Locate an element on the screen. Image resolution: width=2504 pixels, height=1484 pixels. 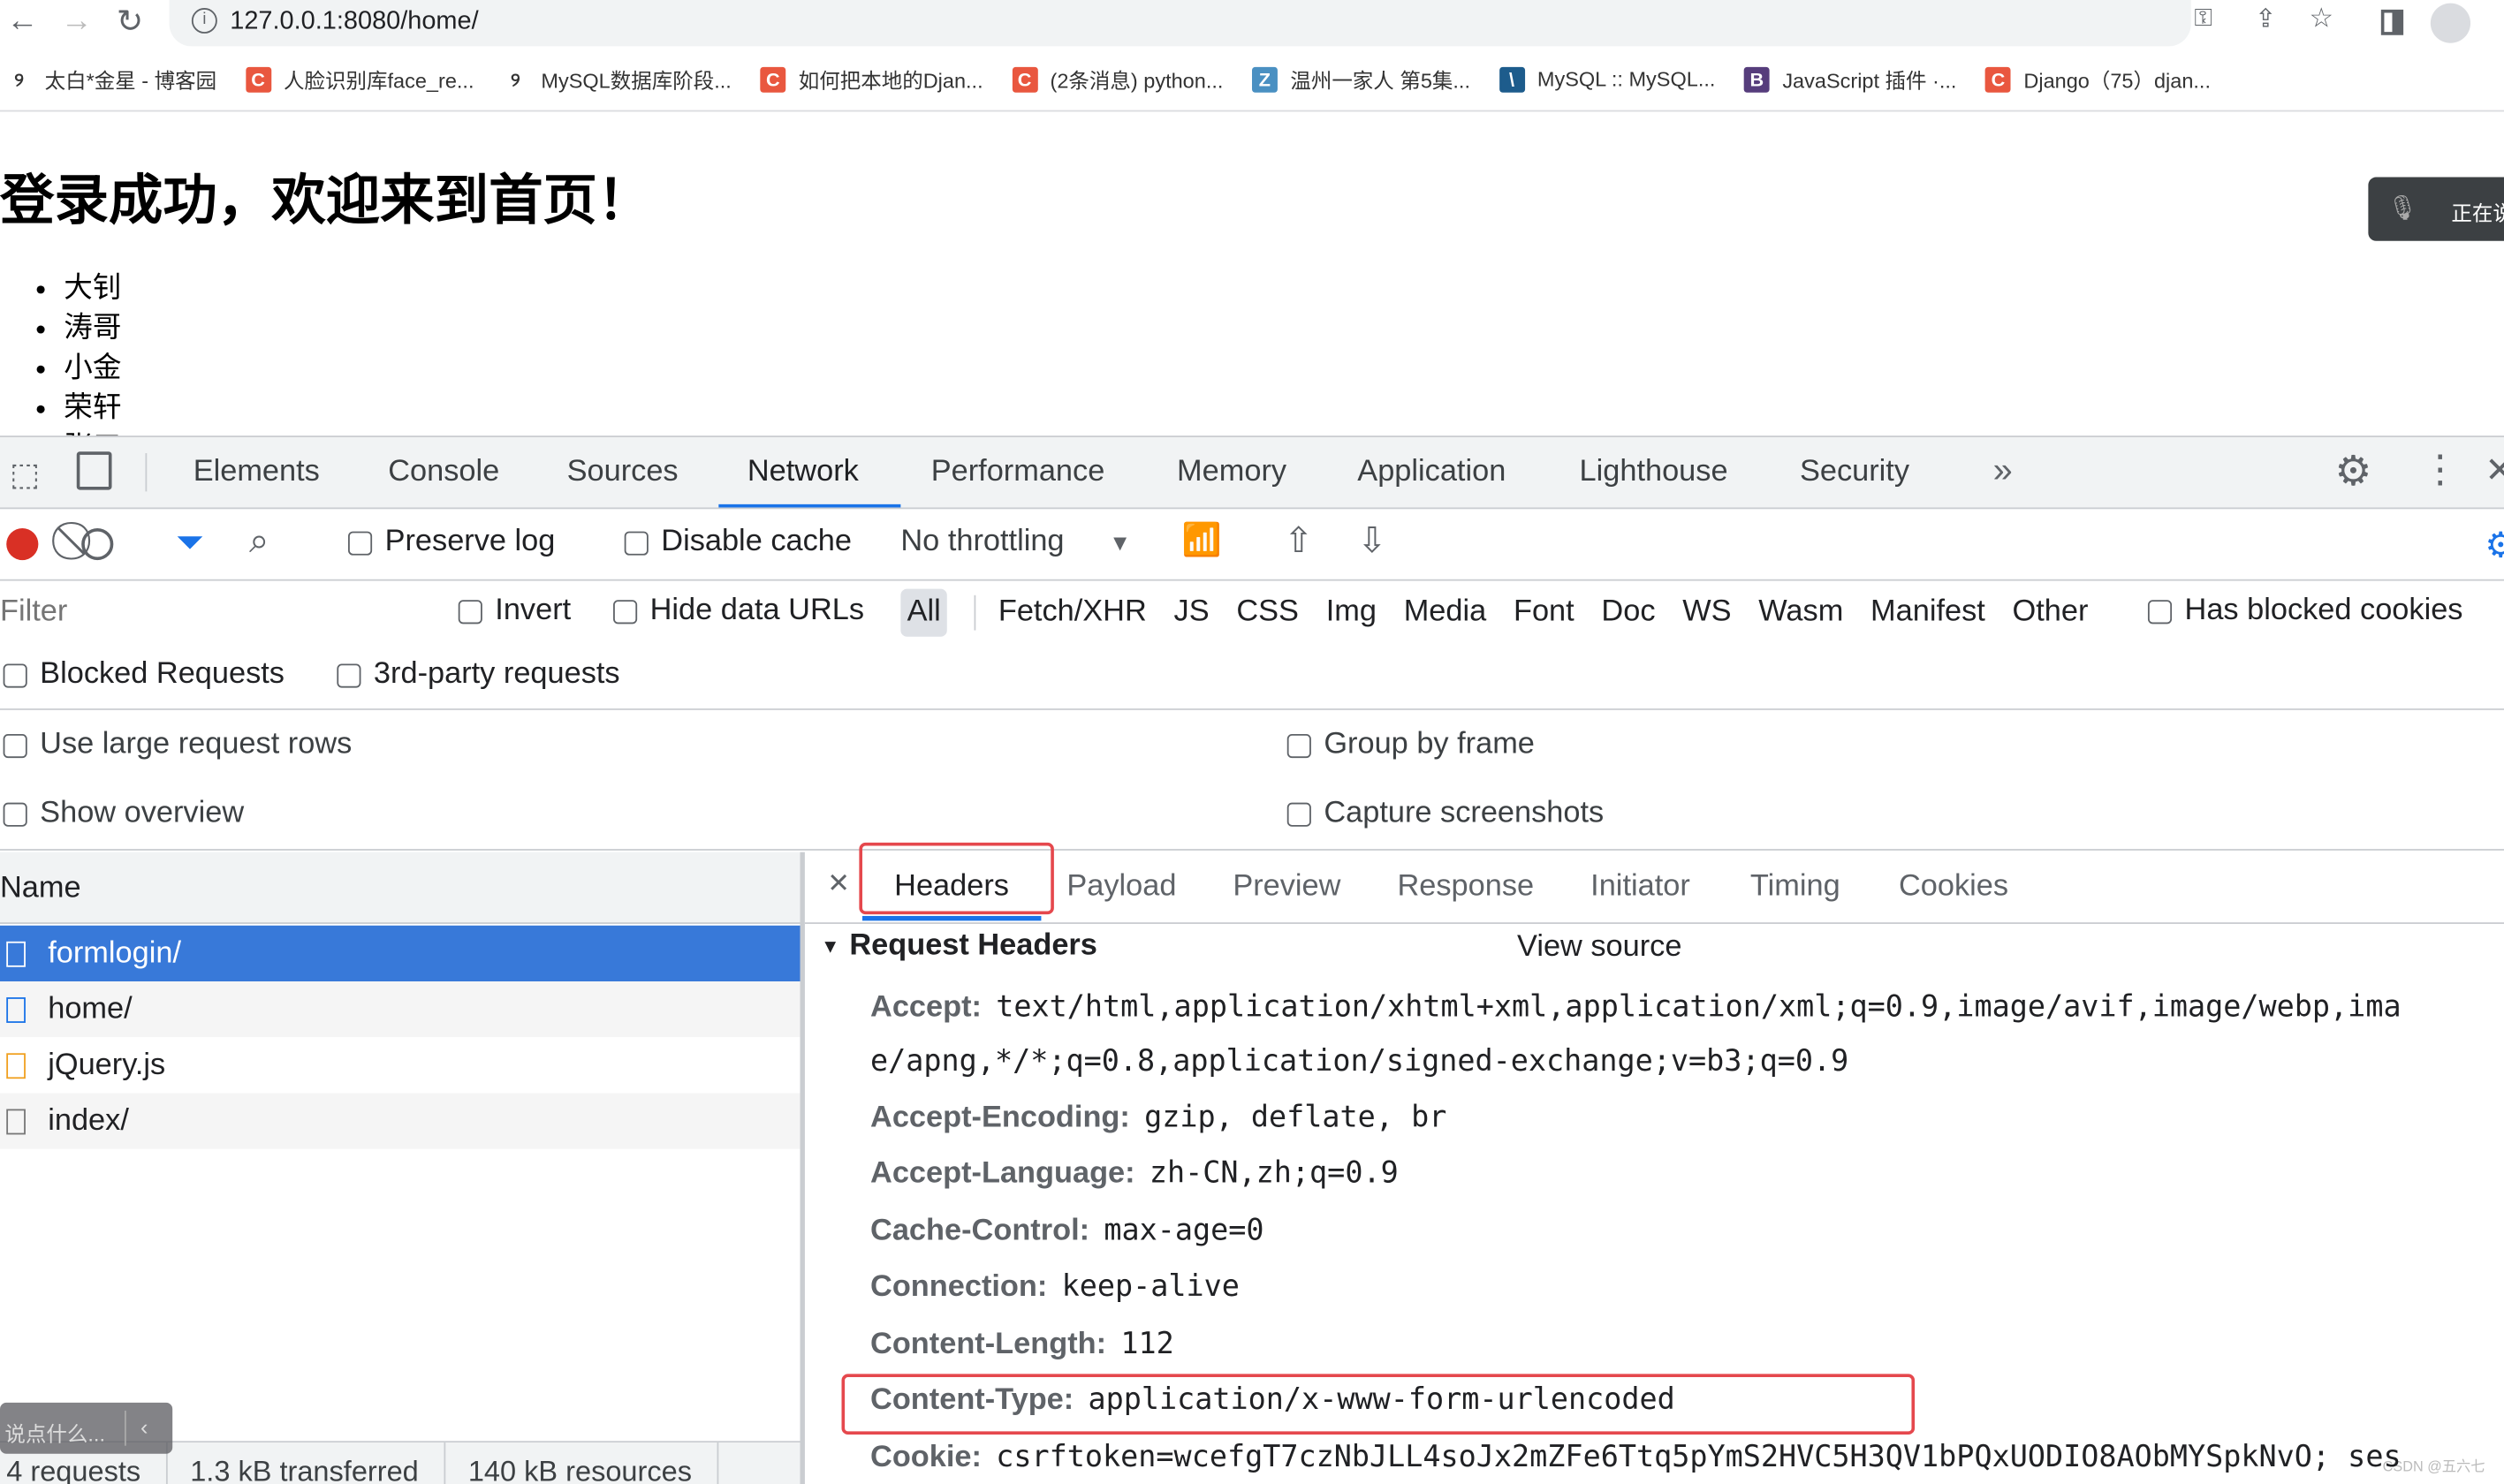
tab-lighthouse: Lighthouse is located at coordinates (1654, 472).